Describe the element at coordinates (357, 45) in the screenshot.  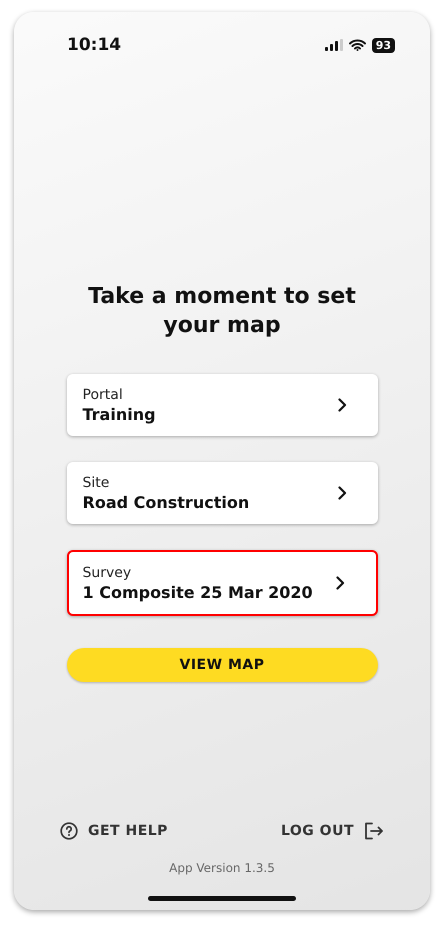
I see `wifi-icon` at that location.